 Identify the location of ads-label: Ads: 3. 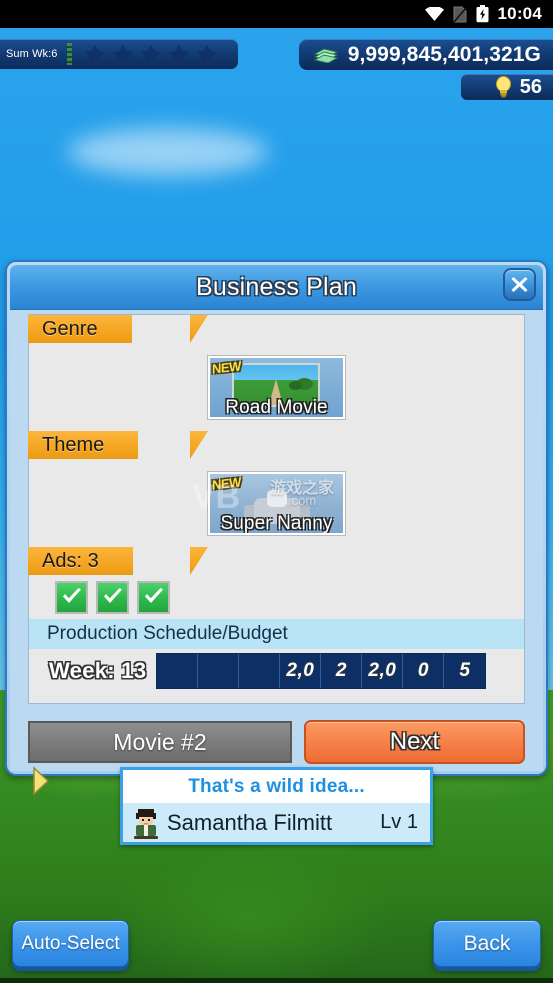
(80, 561).